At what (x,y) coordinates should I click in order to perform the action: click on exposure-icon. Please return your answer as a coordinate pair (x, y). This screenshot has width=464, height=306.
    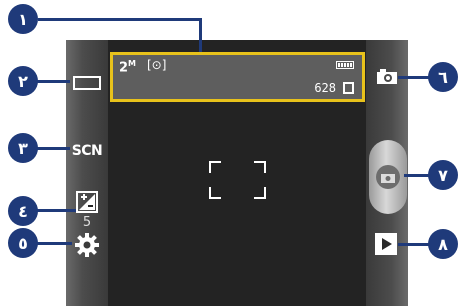
    Looking at the image, I should click on (87, 201).